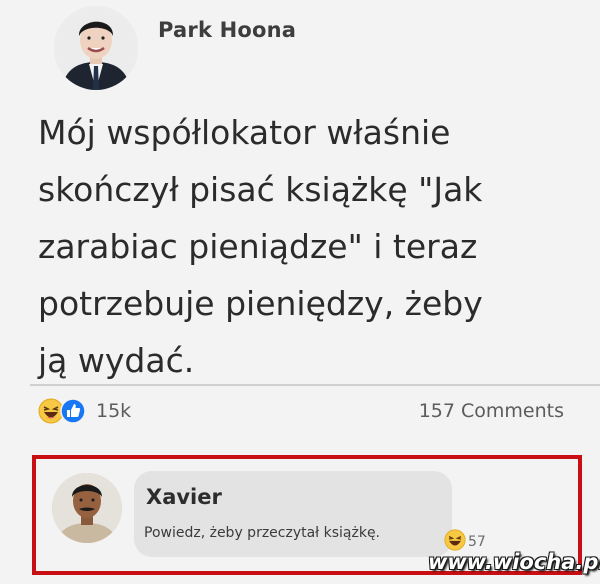  I want to click on watermark: www.wiocha.pl, so click(514, 562).